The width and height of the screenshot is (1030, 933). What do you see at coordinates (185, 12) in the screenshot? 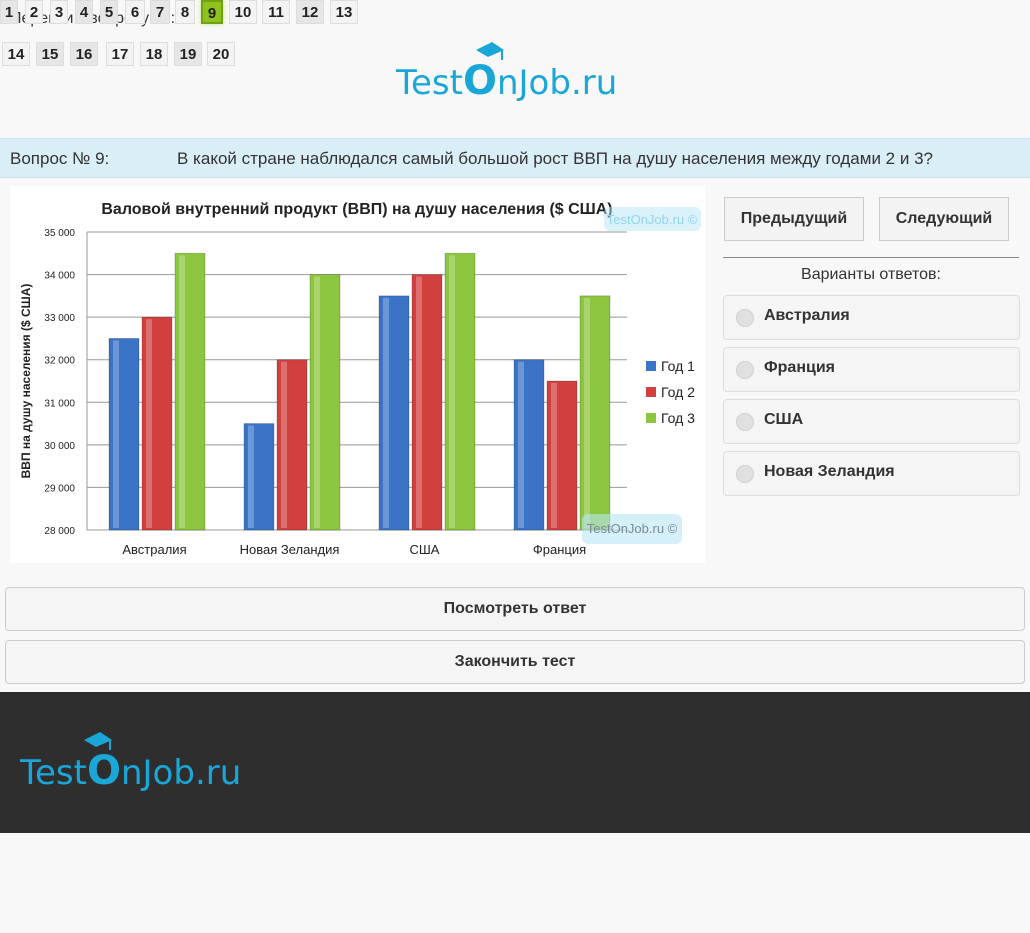
I see `question-nav-button-8: 8` at bounding box center [185, 12].